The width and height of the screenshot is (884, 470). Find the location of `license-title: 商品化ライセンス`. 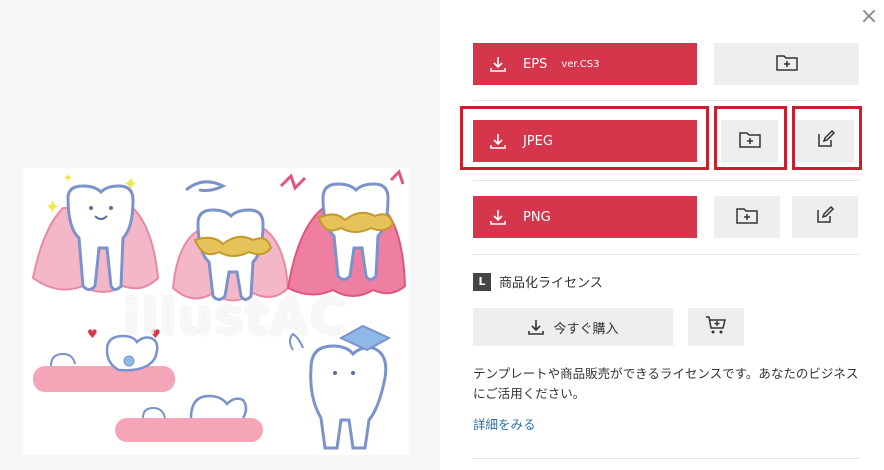

license-title: 商品化ライセンス is located at coordinates (551, 283).